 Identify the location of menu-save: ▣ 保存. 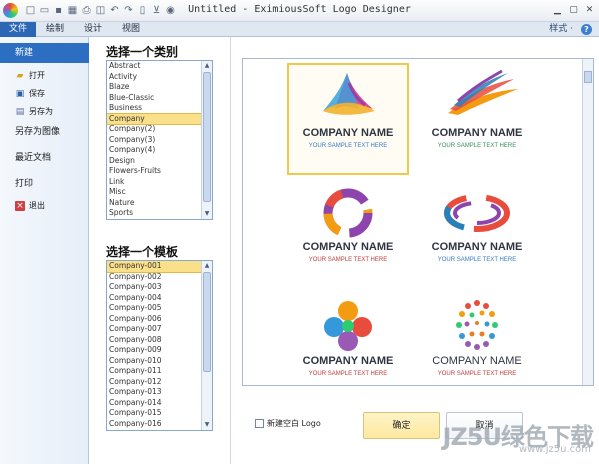
(44, 94).